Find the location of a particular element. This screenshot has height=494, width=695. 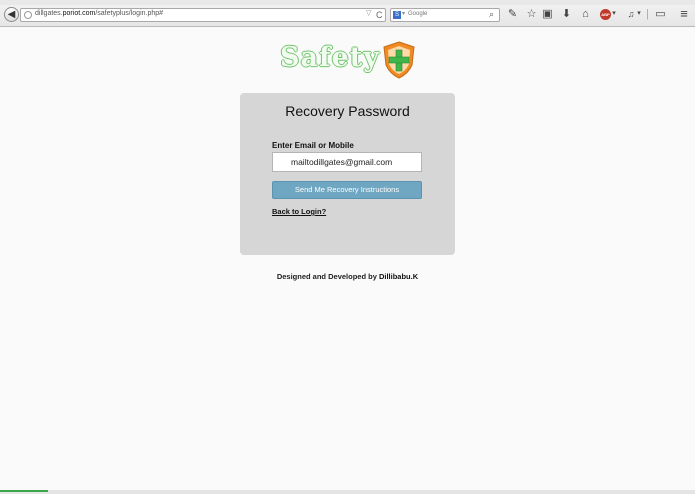

search-engine-dropdown-icon: ▾ is located at coordinates (403, 13).